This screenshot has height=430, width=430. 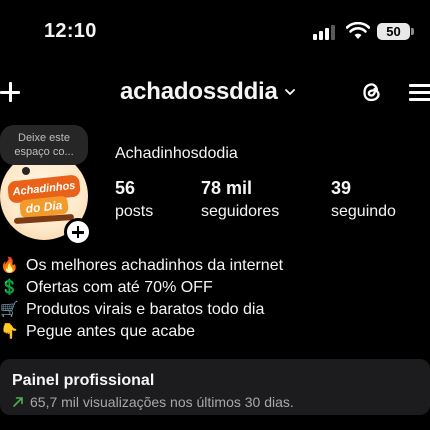 I want to click on stat-label: seguidores, so click(x=240, y=211).